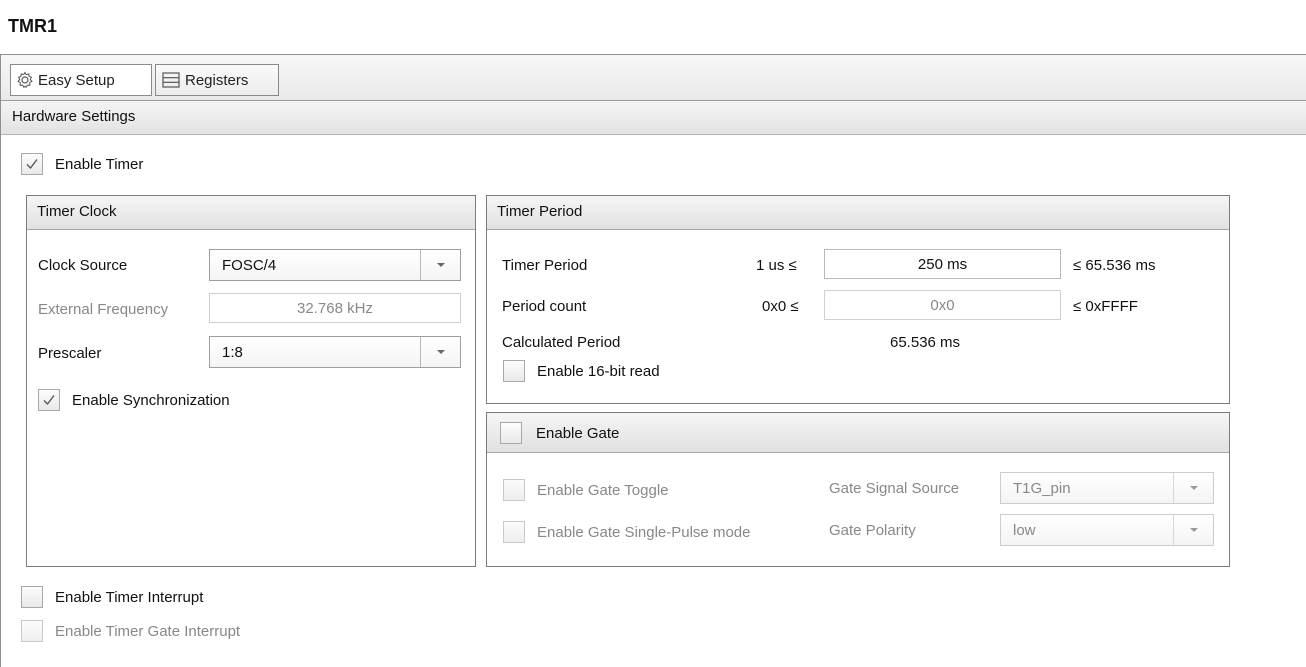 The image size is (1306, 667). I want to click on enable-timer-checkbox, so click(32, 164).